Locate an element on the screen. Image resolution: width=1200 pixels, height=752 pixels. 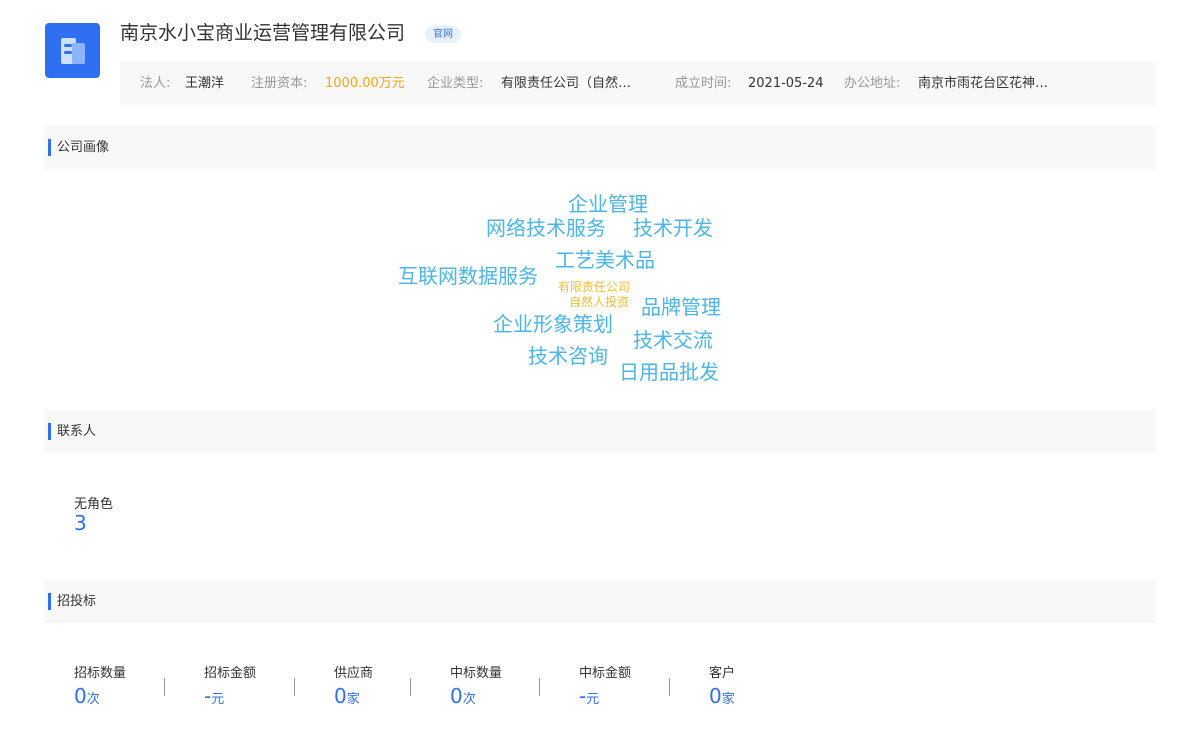
building-icon is located at coordinates (72, 50).